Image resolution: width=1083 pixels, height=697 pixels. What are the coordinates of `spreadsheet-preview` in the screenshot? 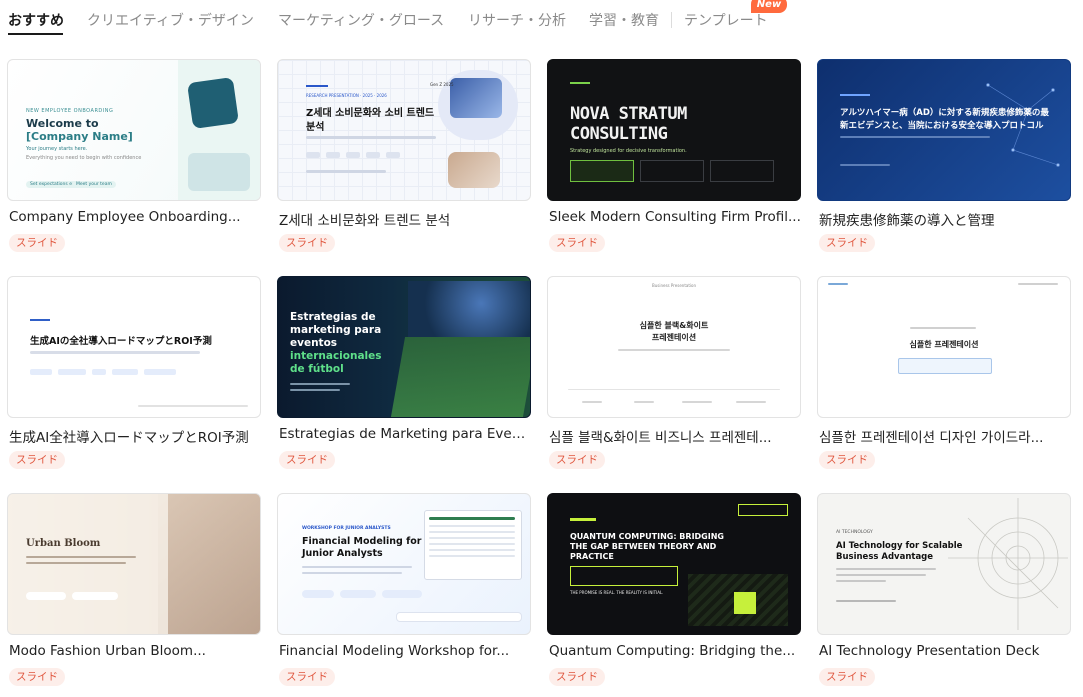 It's located at (473, 545).